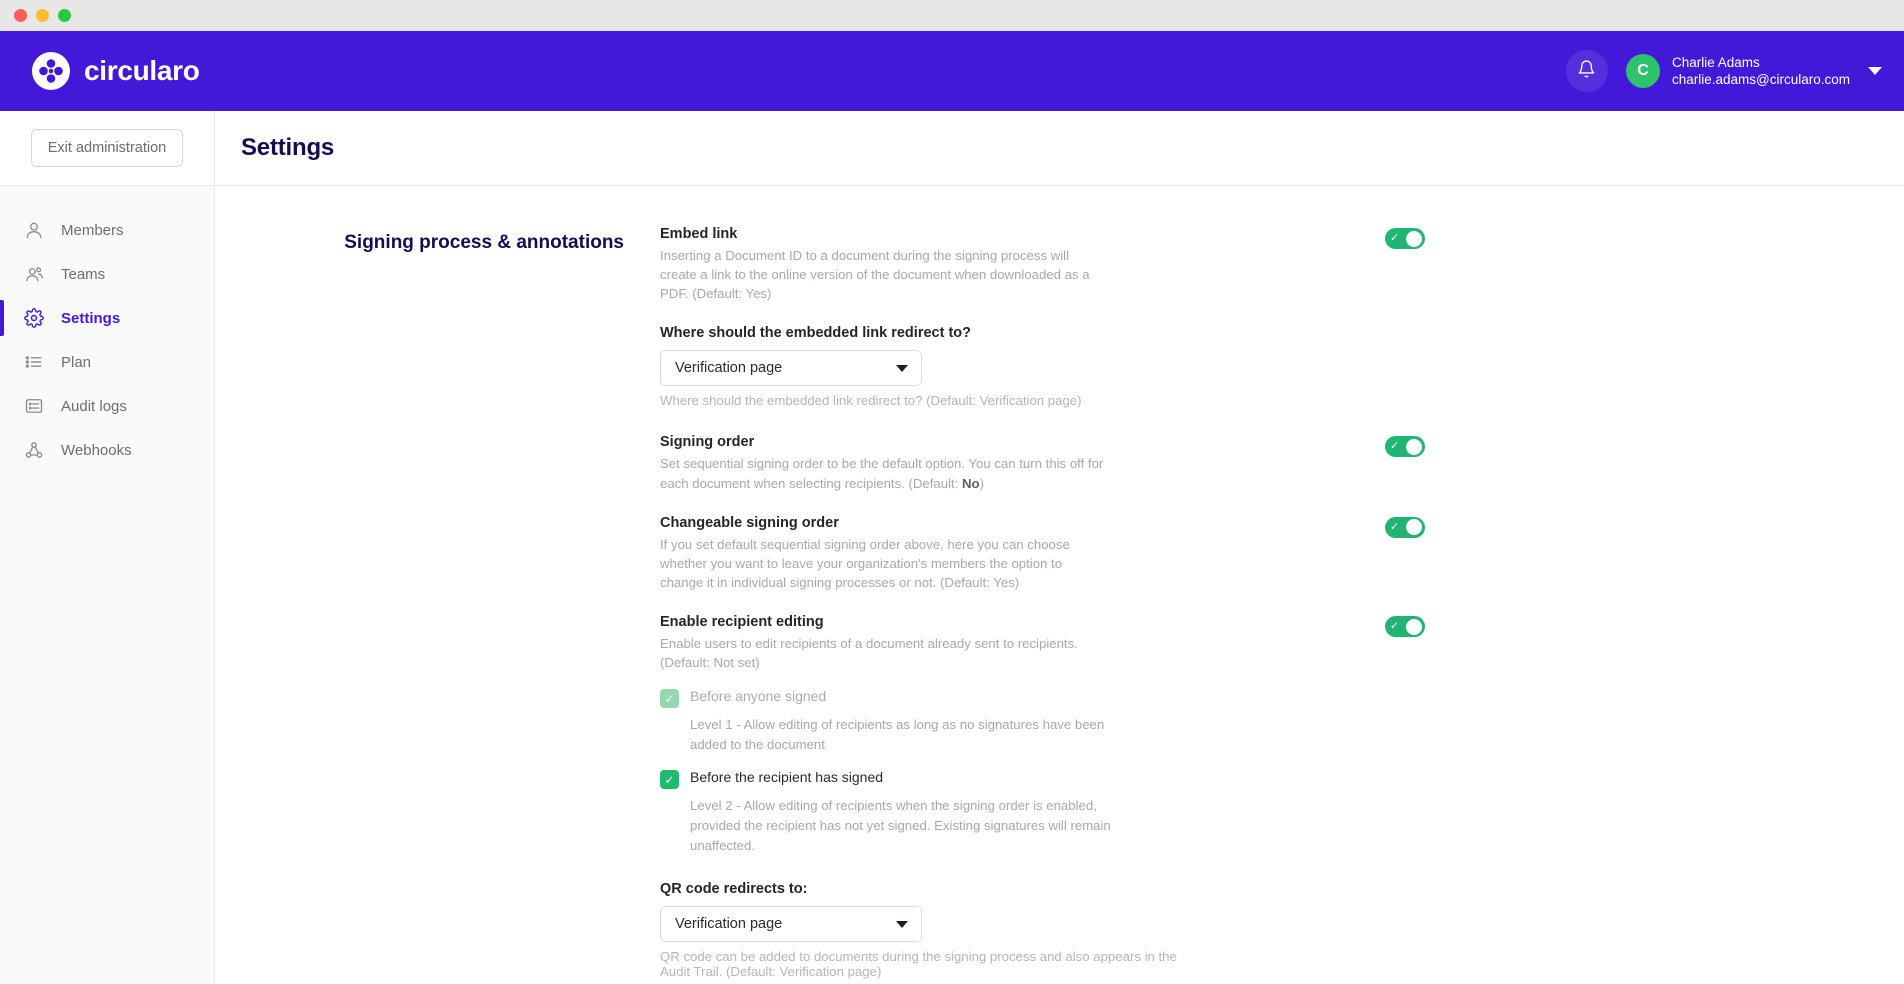  I want to click on page-header: Settings, so click(1059, 148).